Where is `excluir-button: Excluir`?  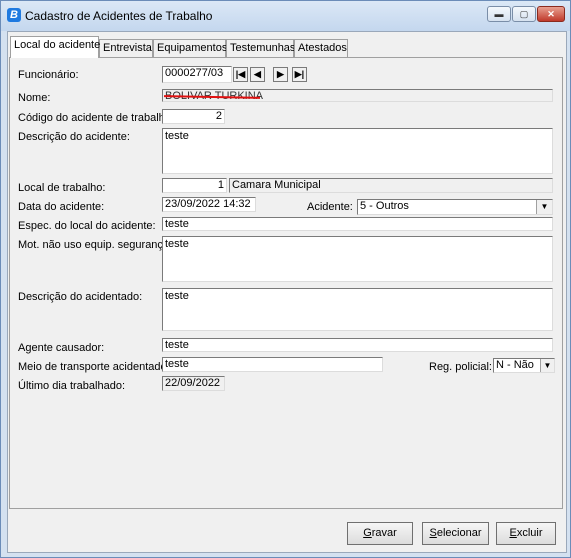
excluir-button: Excluir is located at coordinates (526, 533).